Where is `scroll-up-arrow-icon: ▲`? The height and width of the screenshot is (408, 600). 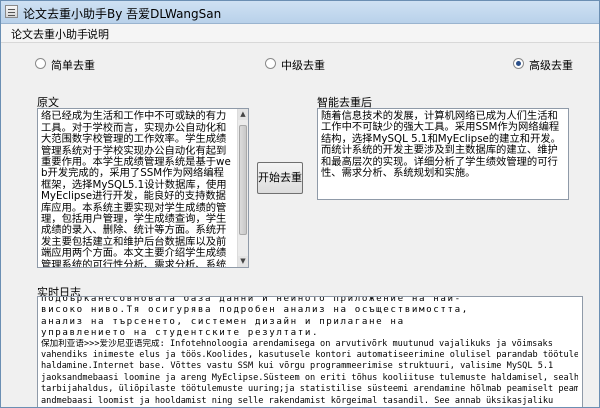
scroll-up-arrow-icon: ▲ is located at coordinates (243, 114).